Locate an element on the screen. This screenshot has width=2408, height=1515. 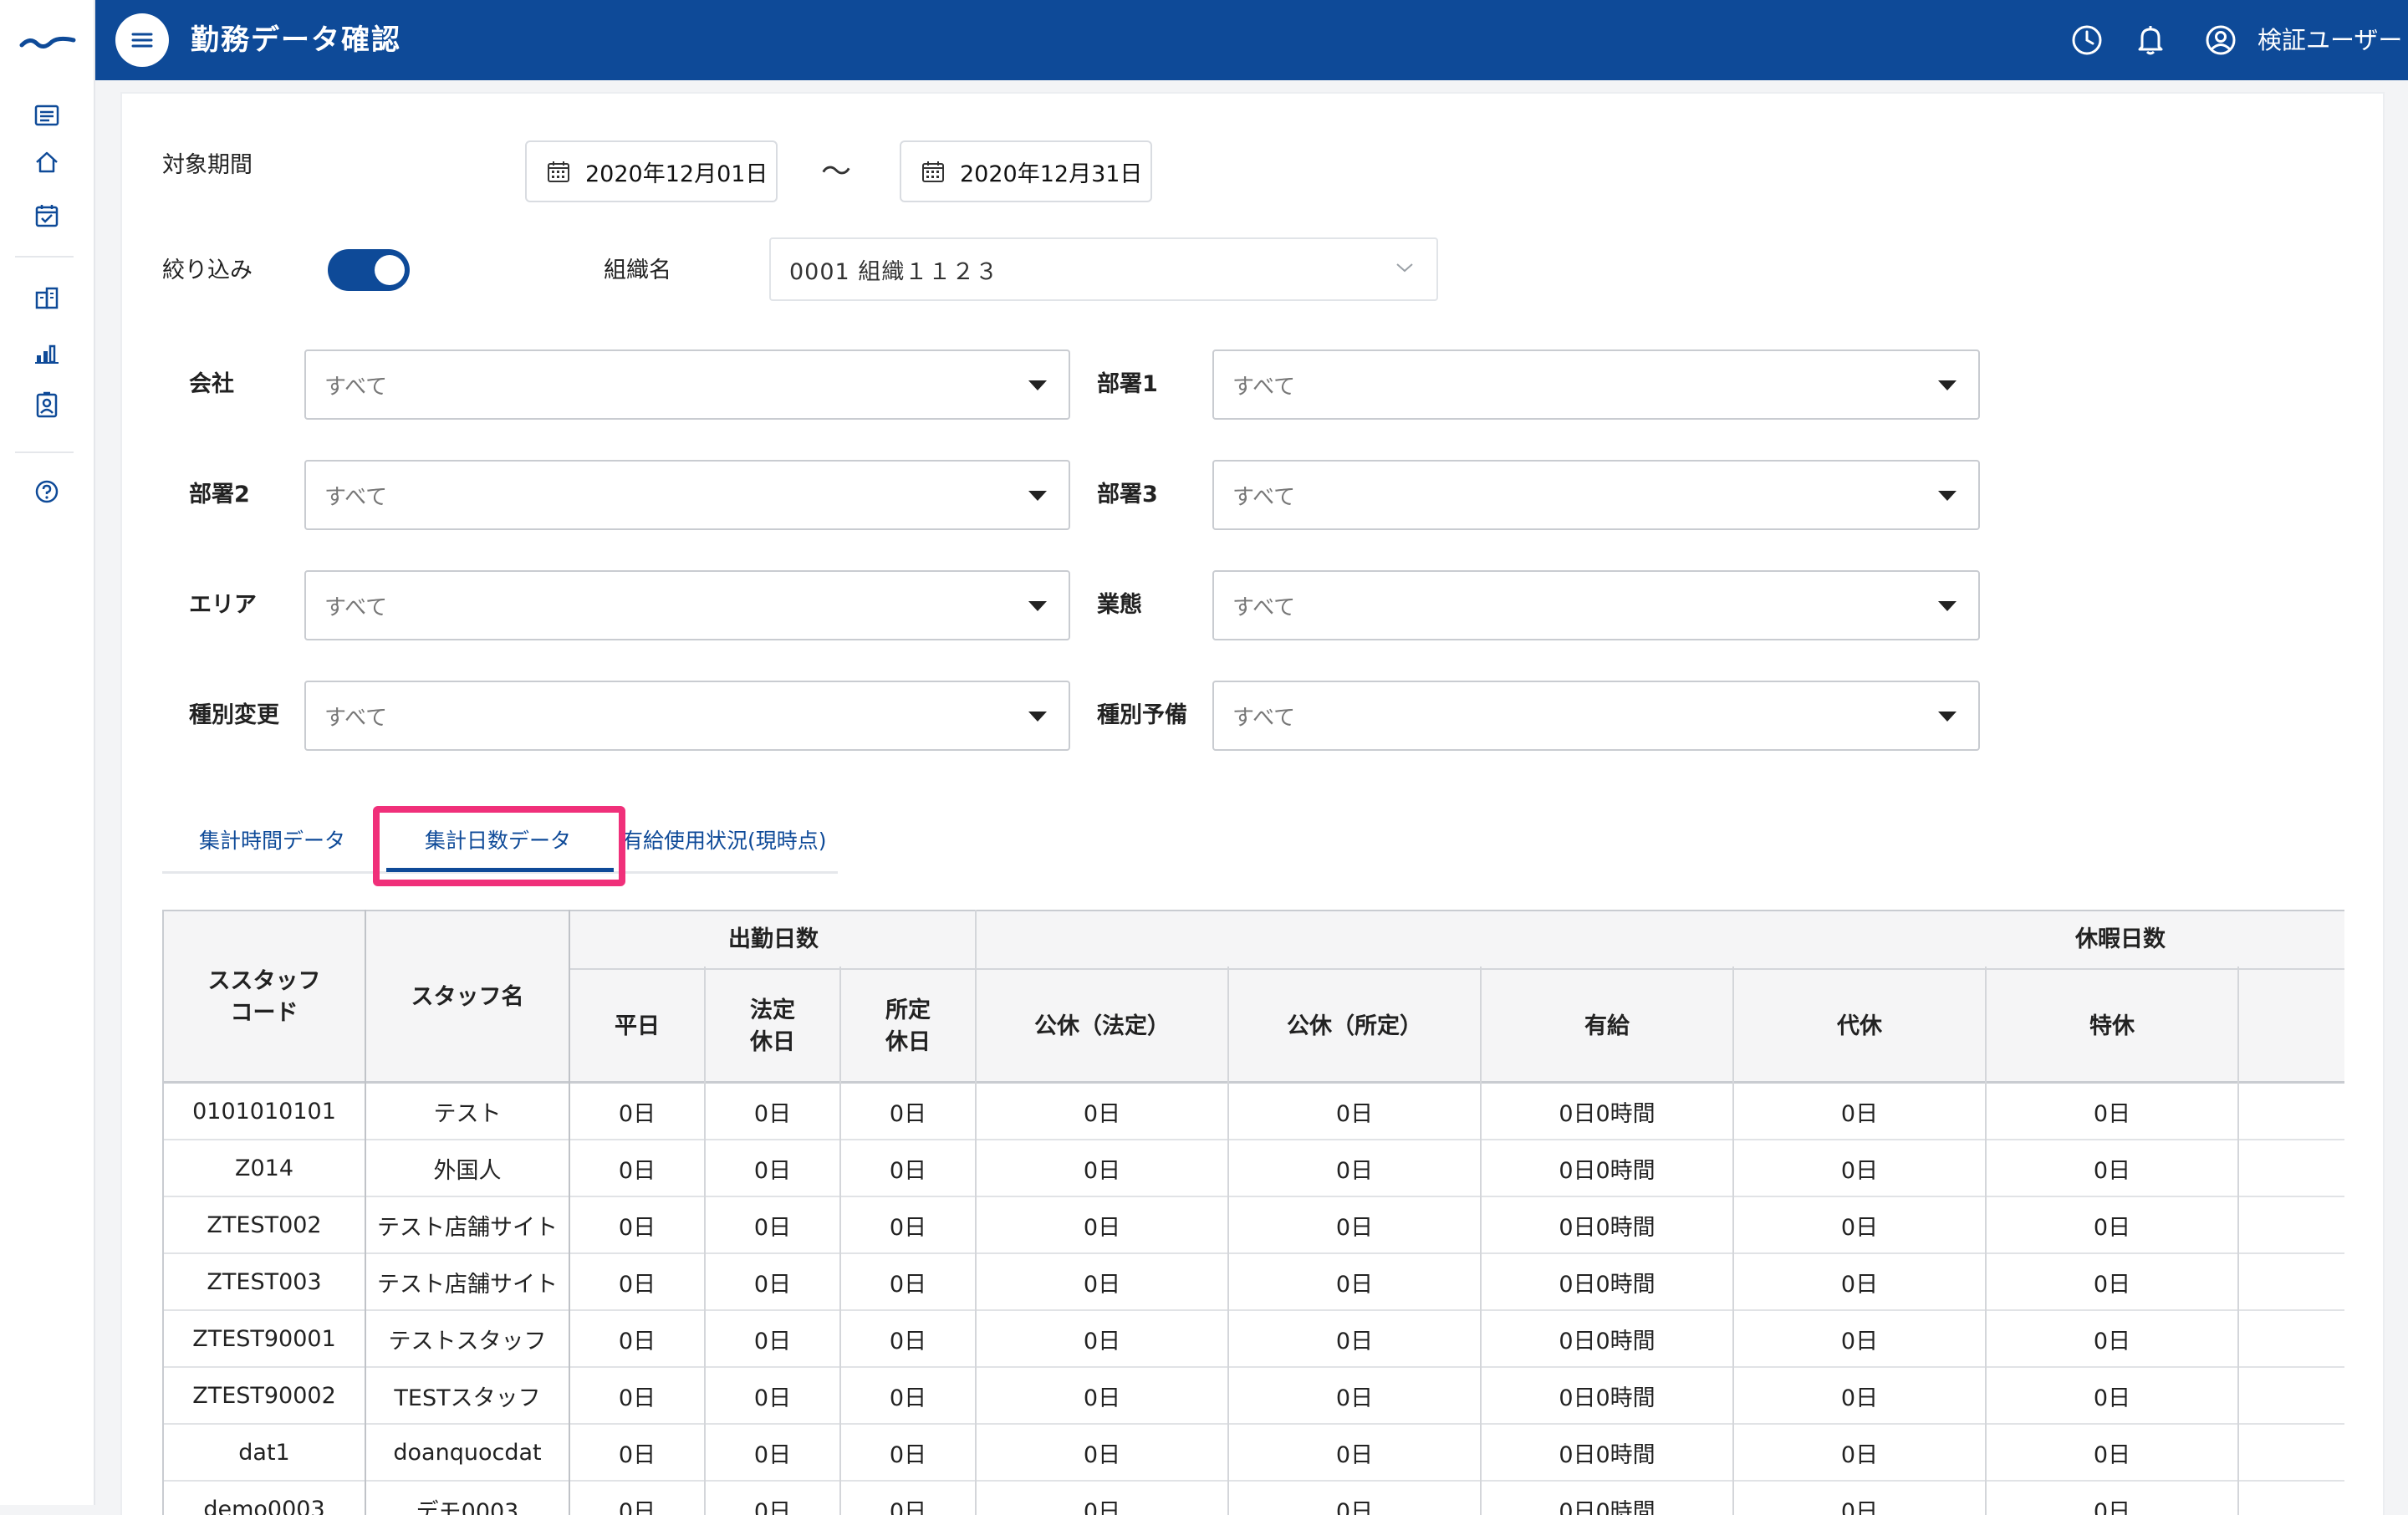
side-nav is located at coordinates (47, 752).